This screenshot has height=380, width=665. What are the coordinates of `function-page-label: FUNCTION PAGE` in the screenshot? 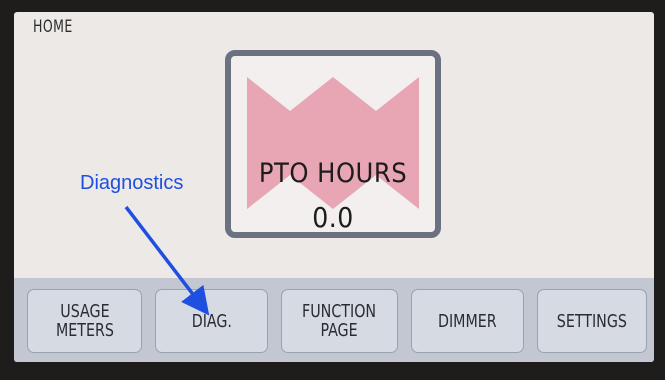 It's located at (339, 321).